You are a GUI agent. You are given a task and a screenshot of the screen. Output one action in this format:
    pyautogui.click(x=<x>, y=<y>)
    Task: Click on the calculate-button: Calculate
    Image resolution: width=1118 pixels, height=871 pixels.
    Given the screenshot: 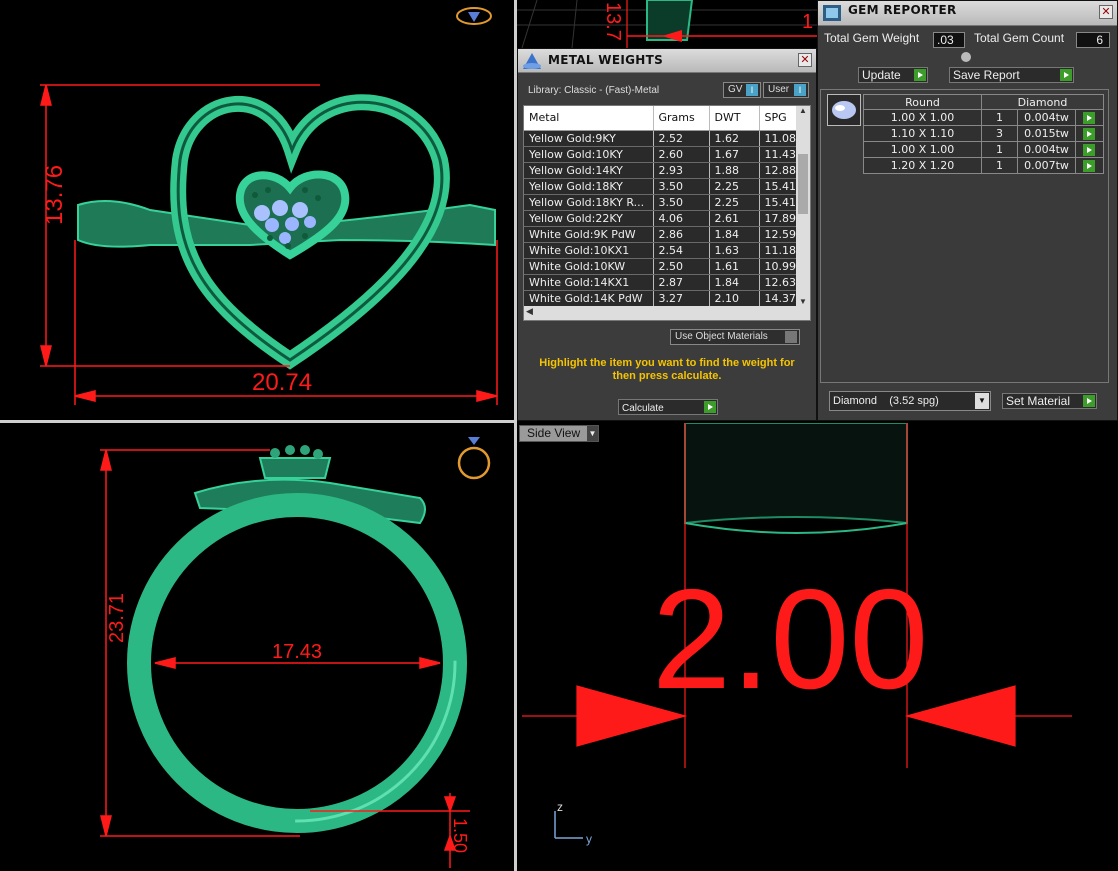 What is the action you would take?
    pyautogui.click(x=668, y=407)
    